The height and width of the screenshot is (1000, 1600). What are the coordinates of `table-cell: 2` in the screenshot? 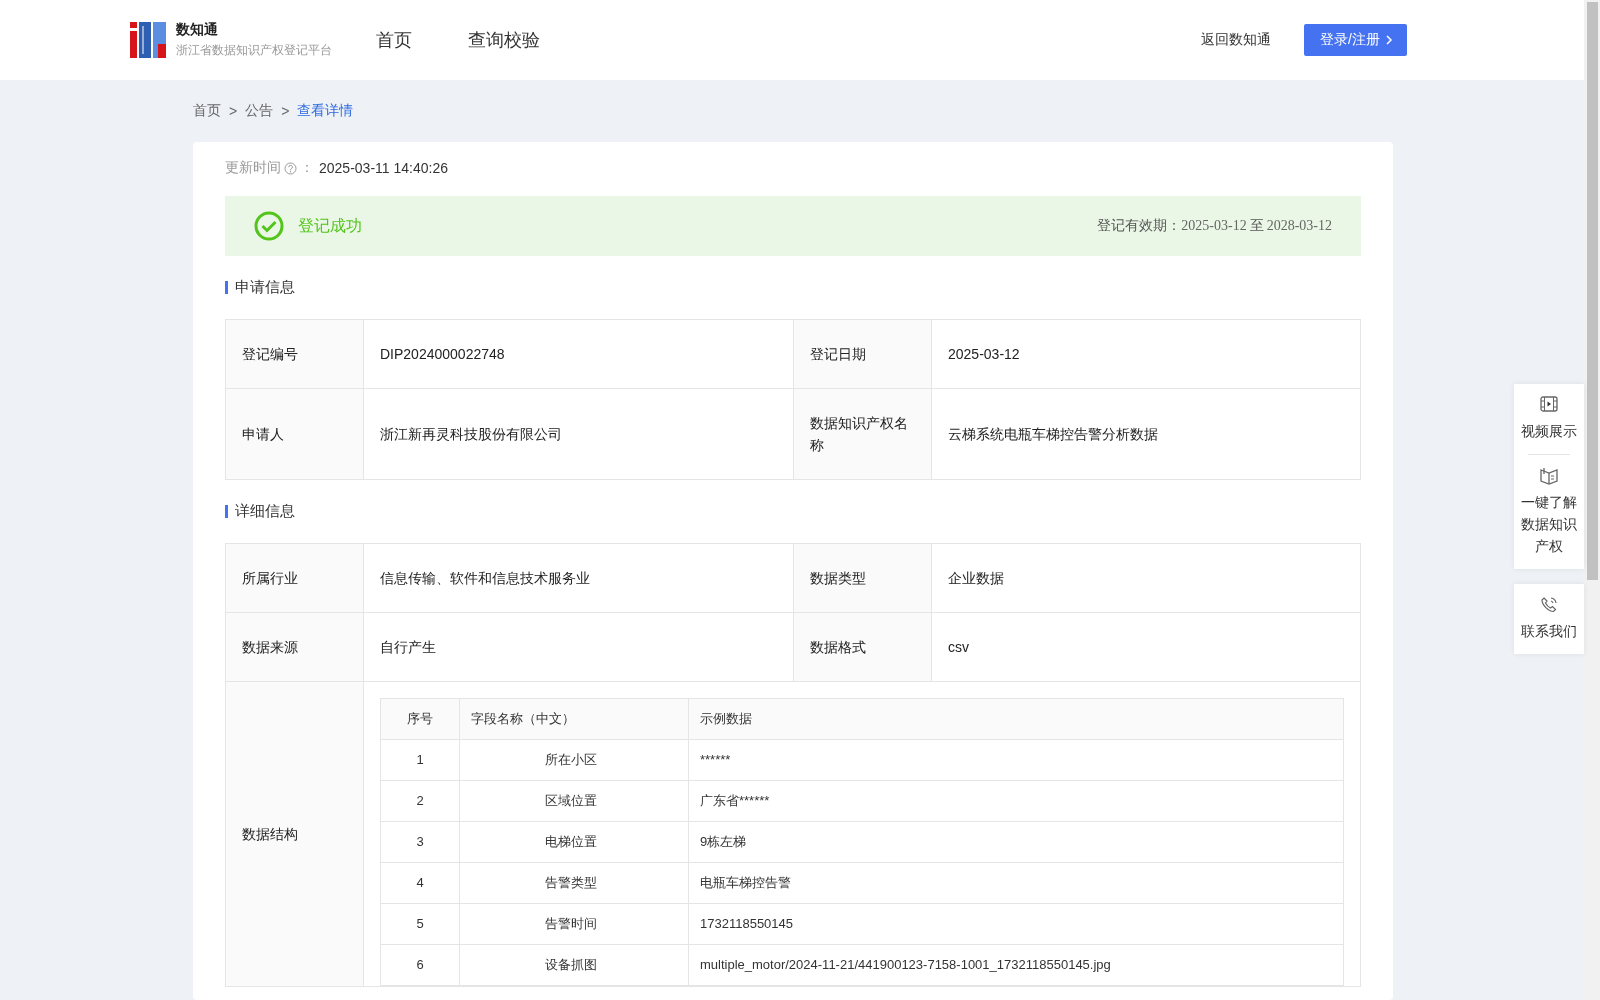 It's located at (420, 801).